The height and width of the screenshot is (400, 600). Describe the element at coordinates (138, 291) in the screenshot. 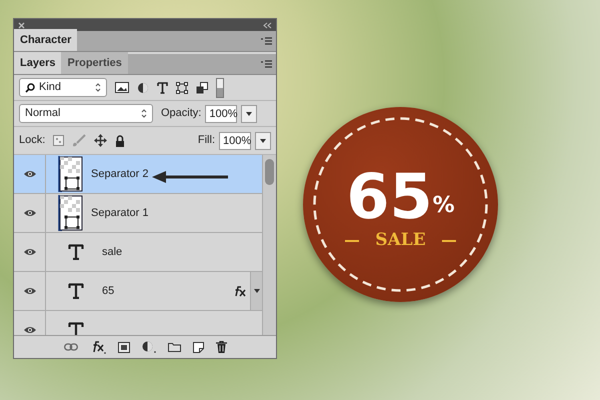

I see `layer-row: 65` at that location.